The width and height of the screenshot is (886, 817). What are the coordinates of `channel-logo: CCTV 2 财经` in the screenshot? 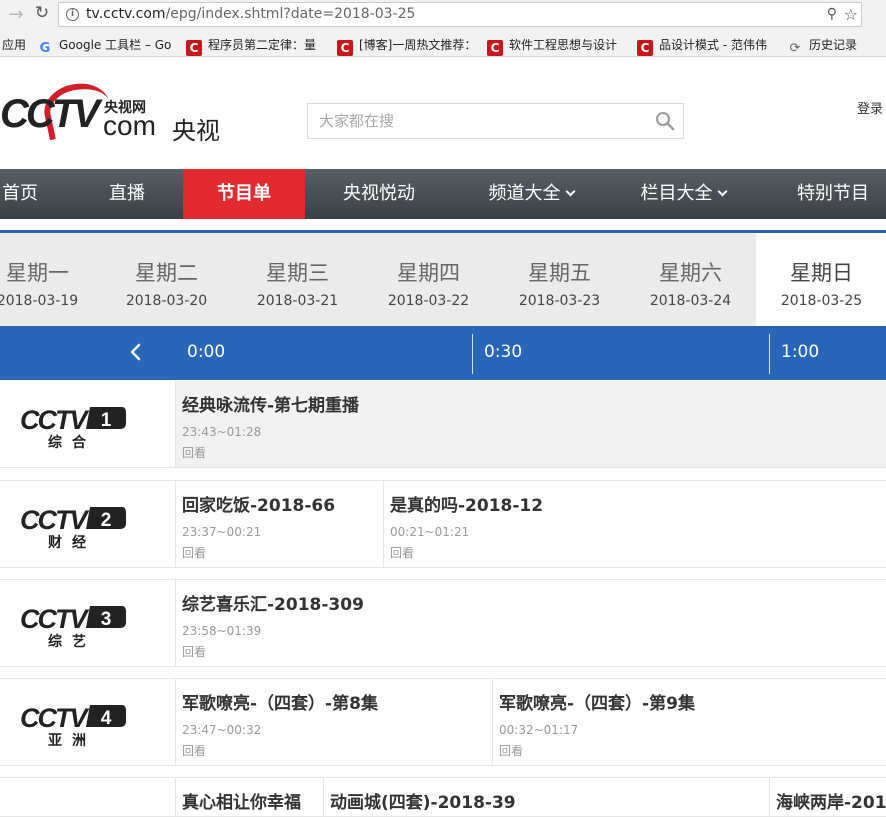 It's located at (88, 524).